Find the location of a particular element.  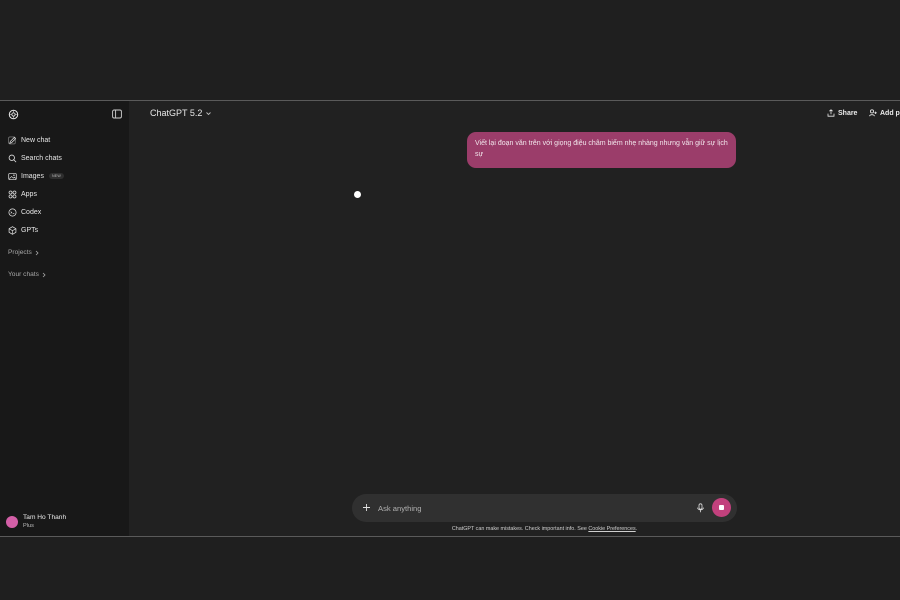

model-selector: ChatGPT 5.2 is located at coordinates (181, 113).